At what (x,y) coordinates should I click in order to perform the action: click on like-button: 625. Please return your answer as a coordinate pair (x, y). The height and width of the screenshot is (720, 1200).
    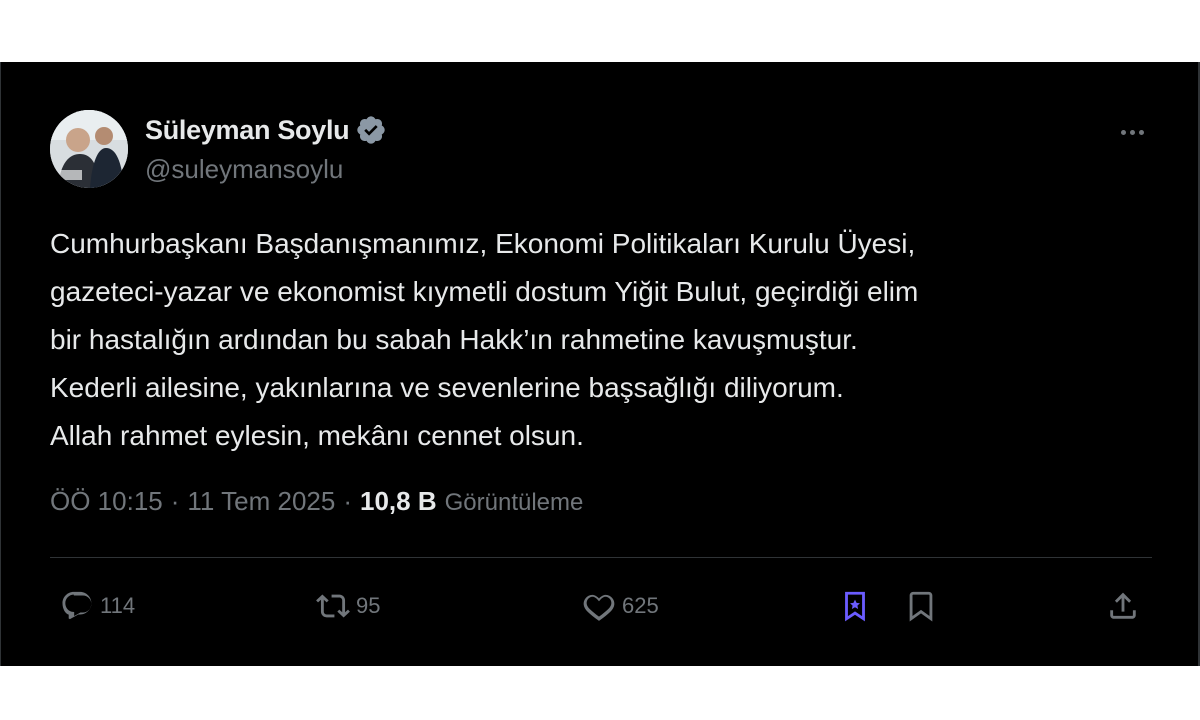
    Looking at the image, I should click on (620, 606).